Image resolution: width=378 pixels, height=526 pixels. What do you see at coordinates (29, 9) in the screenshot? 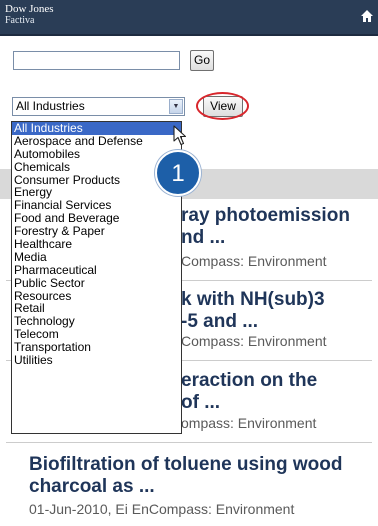
I see `logo-line-1: Dow Jones` at bounding box center [29, 9].